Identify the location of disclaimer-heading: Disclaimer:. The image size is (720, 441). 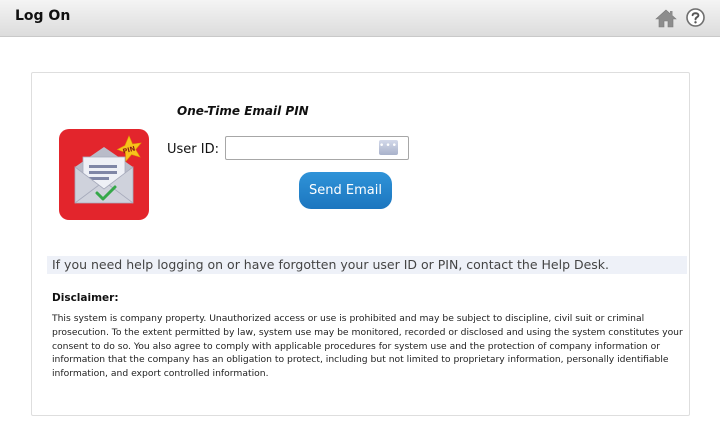
(85, 298).